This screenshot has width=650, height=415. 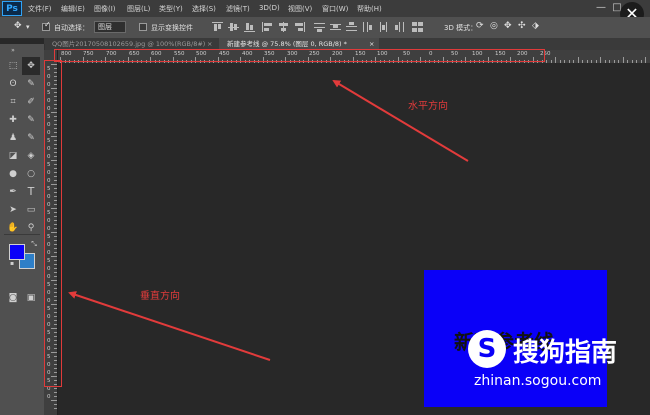 What do you see at coordinates (428, 106) in the screenshot?
I see `horizontal-annotation: 水平方向` at bounding box center [428, 106].